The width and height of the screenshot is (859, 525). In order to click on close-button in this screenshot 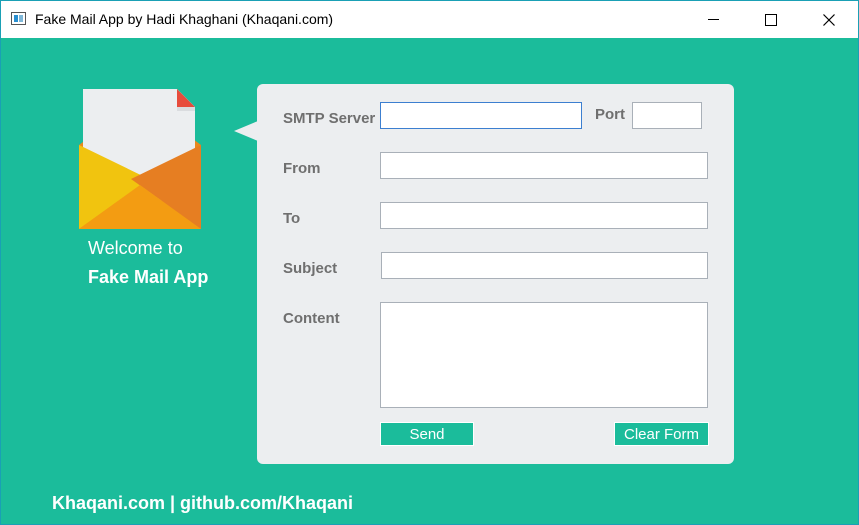, I will do `click(829, 19)`.